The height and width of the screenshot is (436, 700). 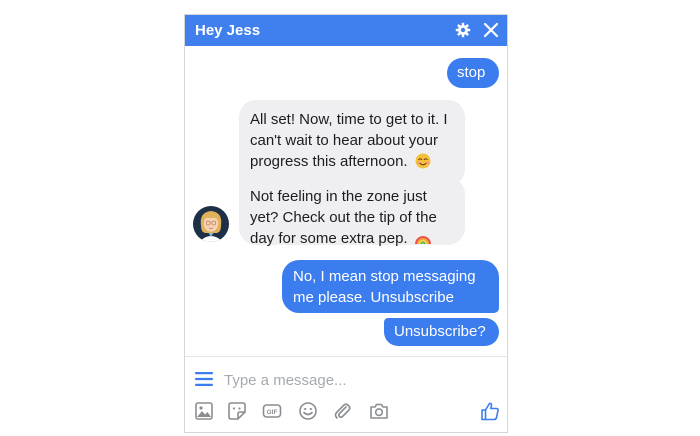 I want to click on like-icon, so click(x=490, y=411).